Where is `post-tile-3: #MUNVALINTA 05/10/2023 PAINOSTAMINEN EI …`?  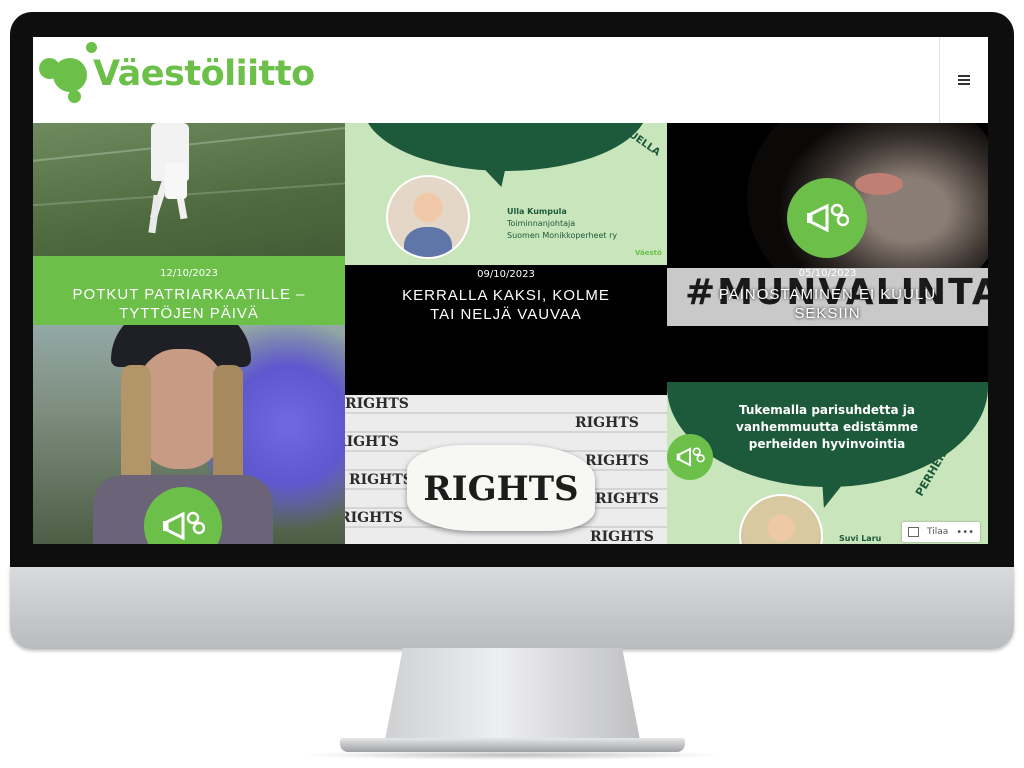
post-tile-3: #MUNVALINTA 05/10/2023 PAINOSTAMINEN EI … is located at coordinates (827, 252).